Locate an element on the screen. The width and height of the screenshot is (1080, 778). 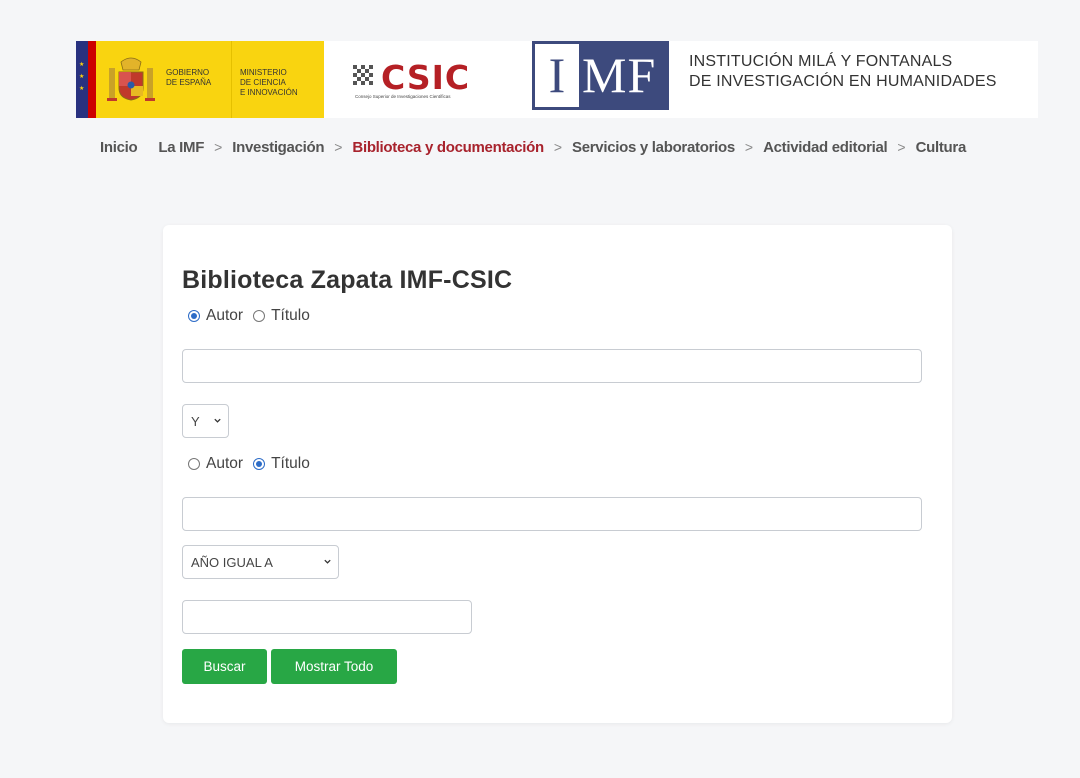
nav-item-biblioteca: Biblioteca y documentación is located at coordinates (448, 147).